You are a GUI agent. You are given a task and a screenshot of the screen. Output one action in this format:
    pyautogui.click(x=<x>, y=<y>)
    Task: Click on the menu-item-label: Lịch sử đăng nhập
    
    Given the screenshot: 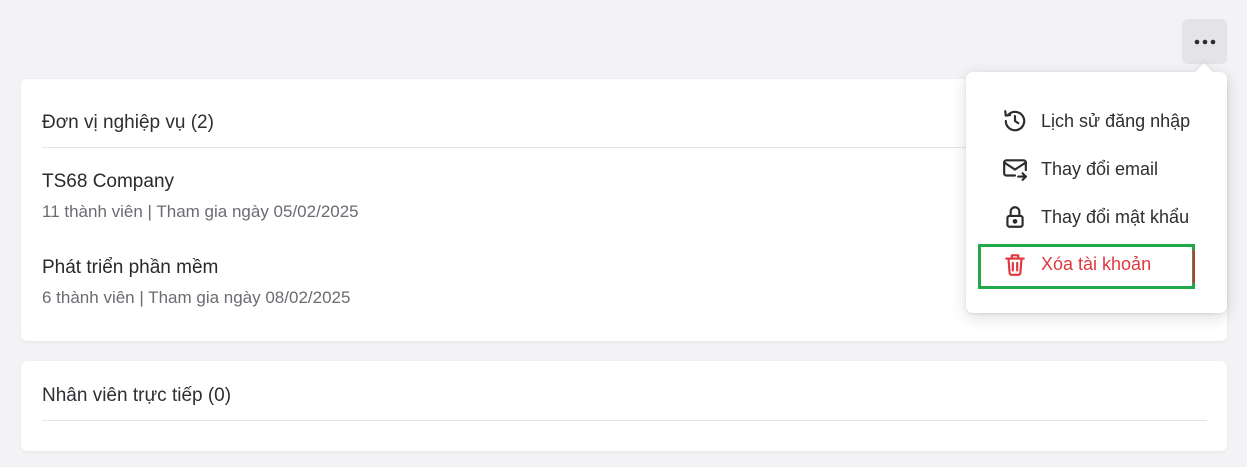 What is the action you would take?
    pyautogui.click(x=1116, y=120)
    